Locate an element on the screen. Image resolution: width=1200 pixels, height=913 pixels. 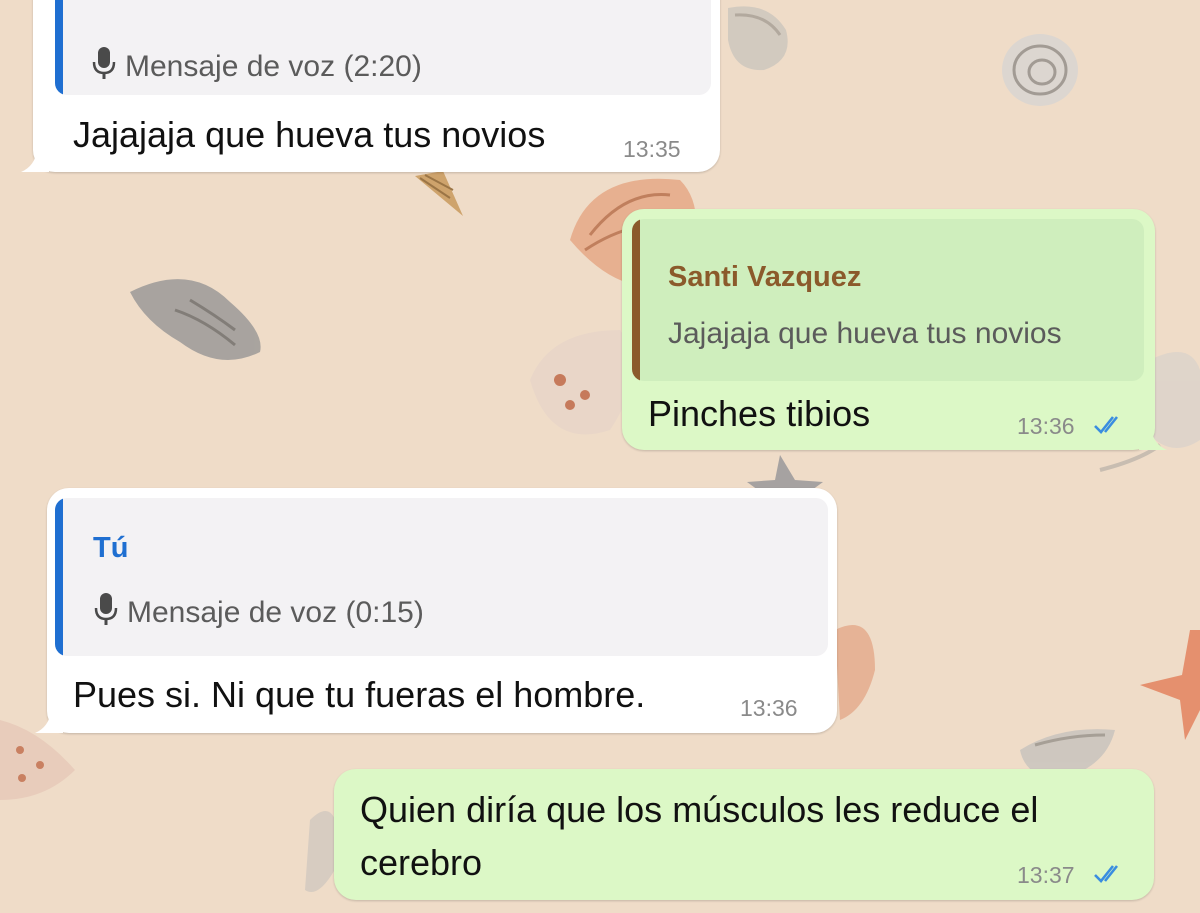
quoted-voice-message: Mensaje de voz (0:15) is located at coordinates (258, 611).